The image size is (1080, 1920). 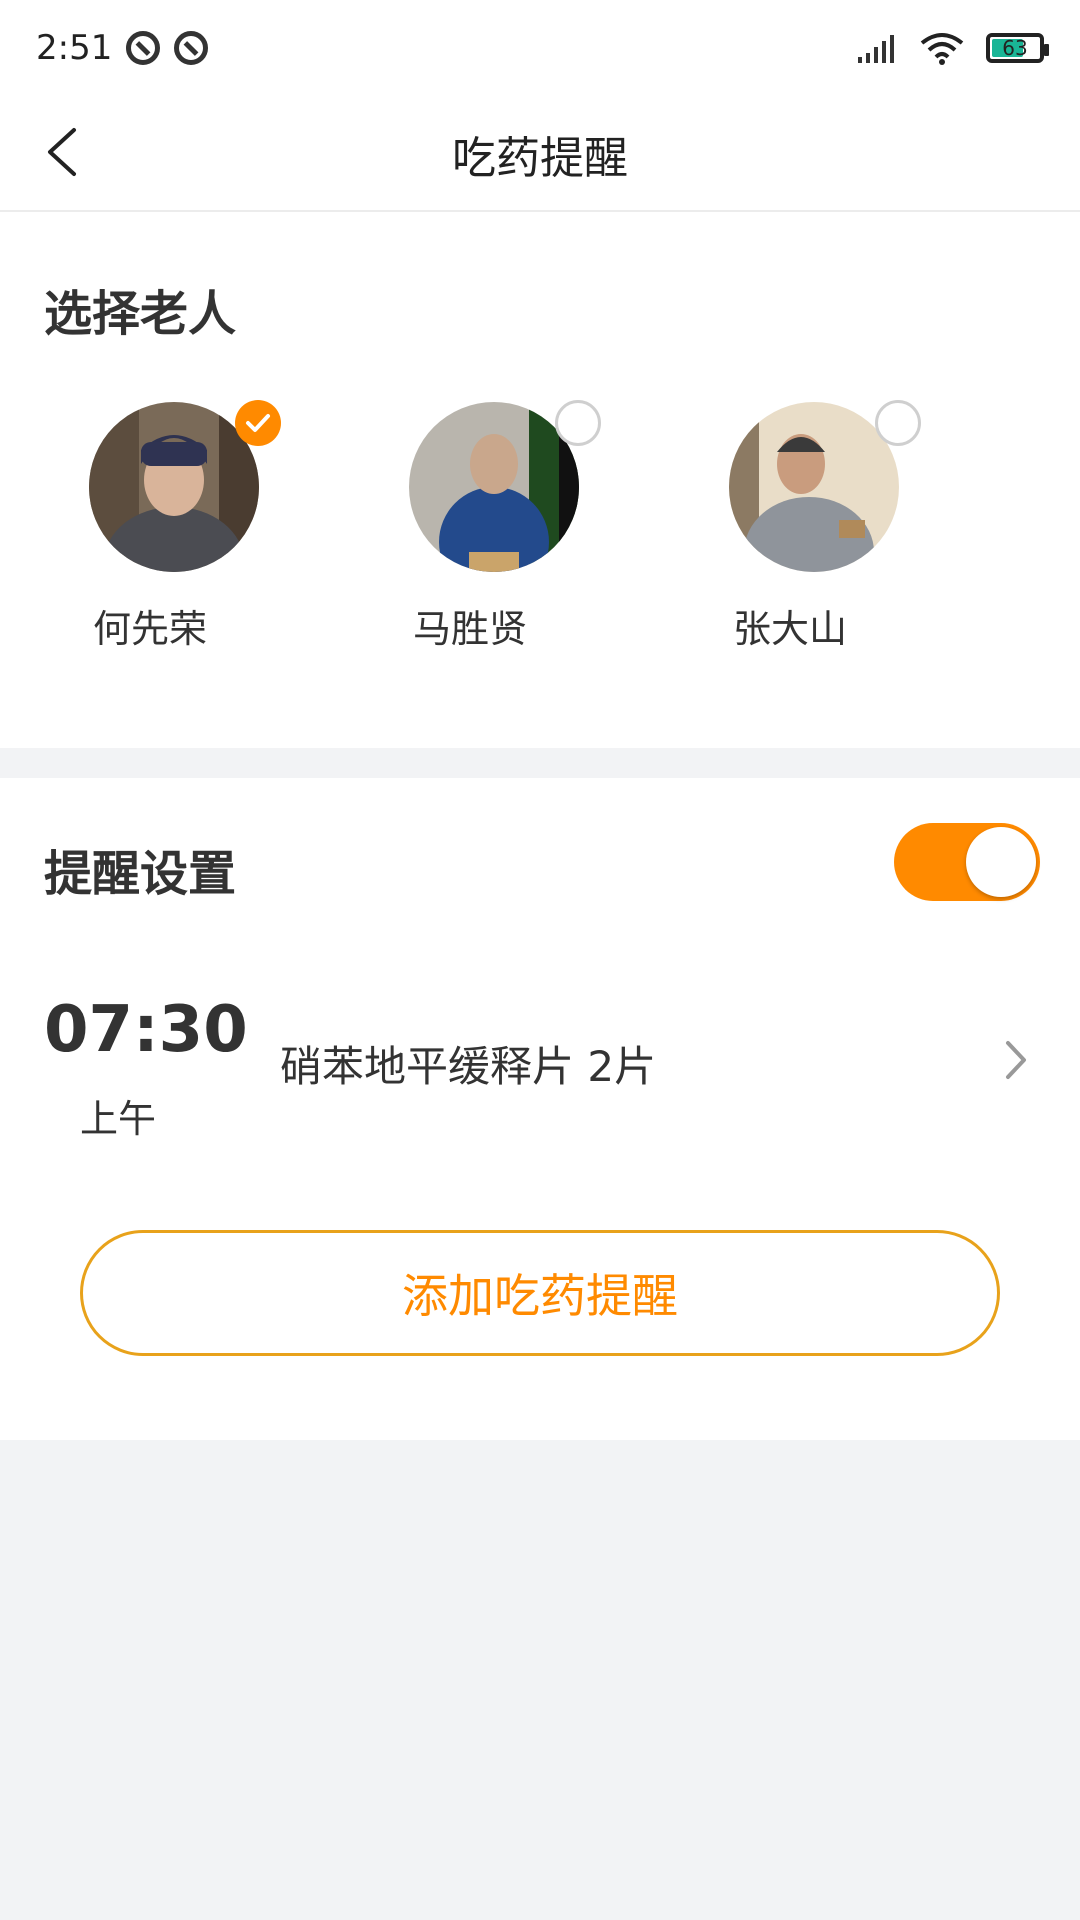 What do you see at coordinates (540, 48) in the screenshot?
I see `status-bar: 2:51 63` at bounding box center [540, 48].